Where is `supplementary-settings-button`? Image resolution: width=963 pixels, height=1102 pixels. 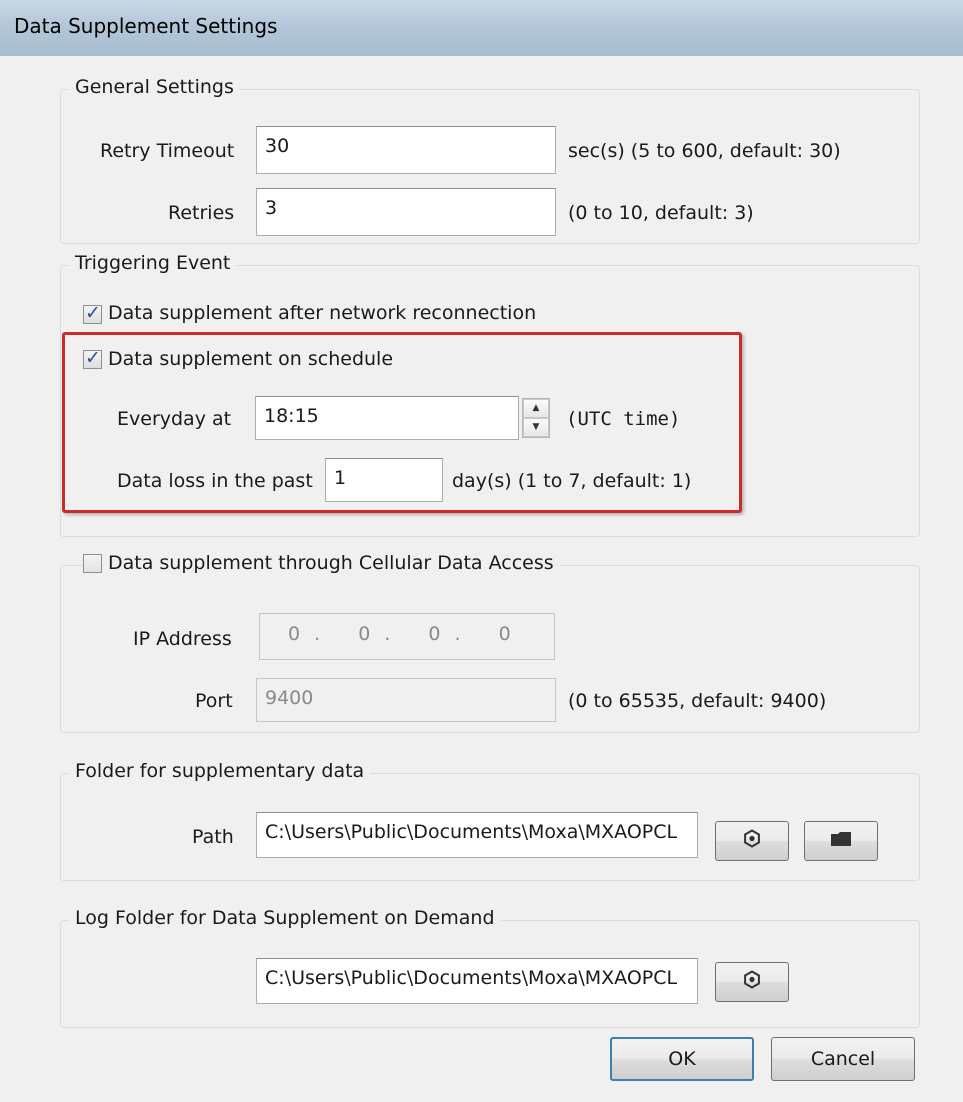 supplementary-settings-button is located at coordinates (752, 841).